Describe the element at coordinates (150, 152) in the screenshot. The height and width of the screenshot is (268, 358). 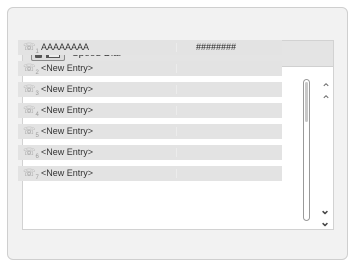
I see `list-item: ☏6 <New Entry>` at that location.